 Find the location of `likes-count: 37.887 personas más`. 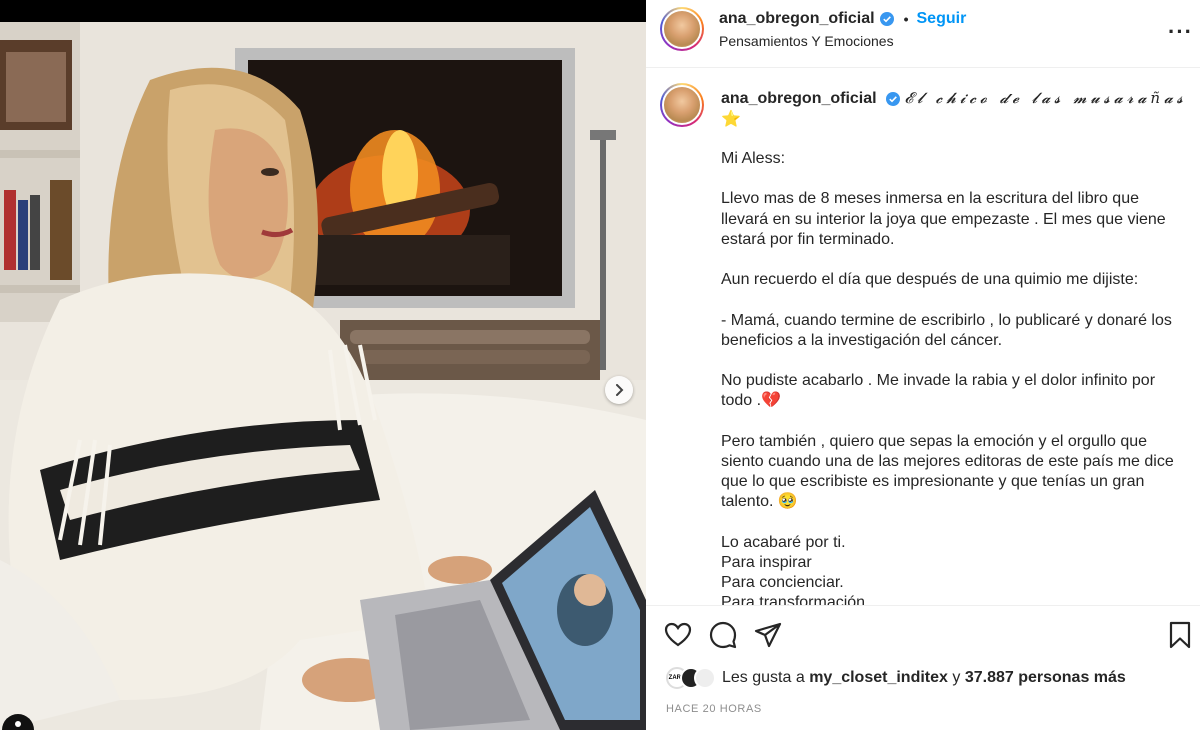

likes-count: 37.887 personas más is located at coordinates (1045, 677).